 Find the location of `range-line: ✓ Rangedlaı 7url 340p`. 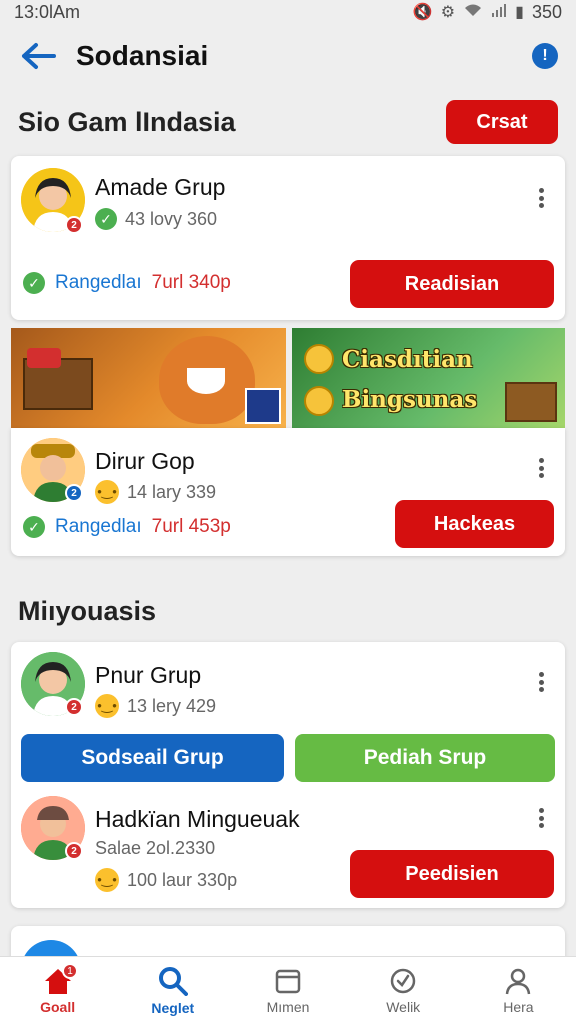

range-line: ✓ Rangedlaı 7url 340p is located at coordinates (127, 283).